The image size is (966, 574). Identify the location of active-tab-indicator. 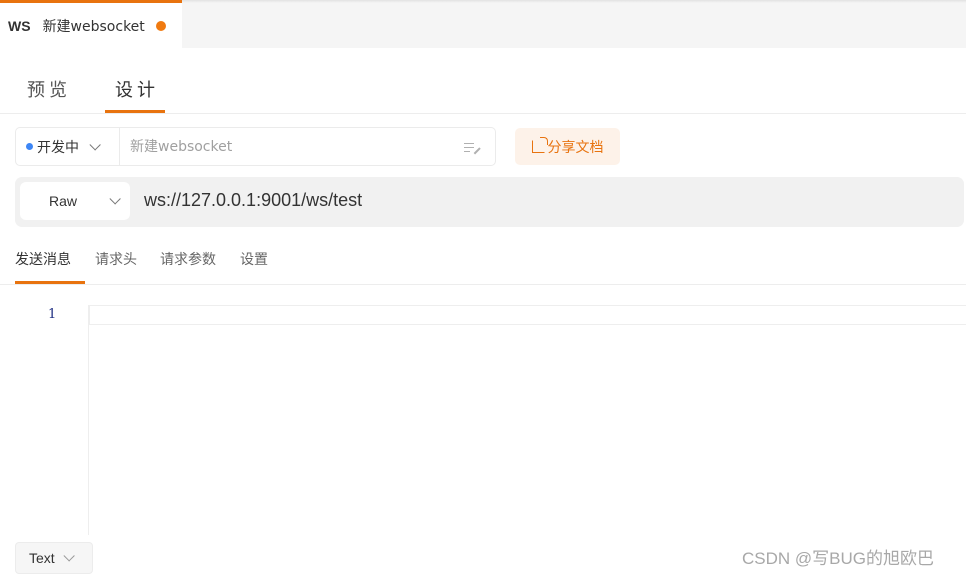
(135, 111).